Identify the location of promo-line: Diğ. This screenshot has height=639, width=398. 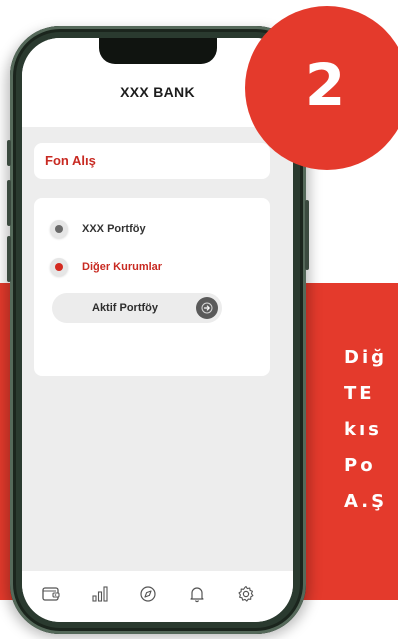
(365, 357).